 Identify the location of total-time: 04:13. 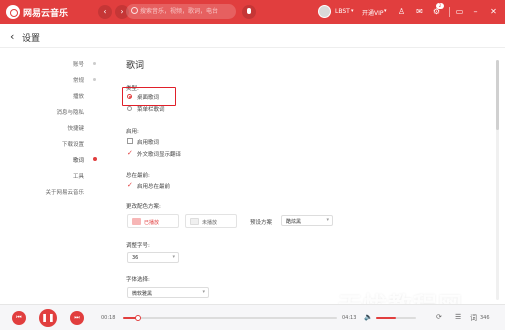
(349, 318).